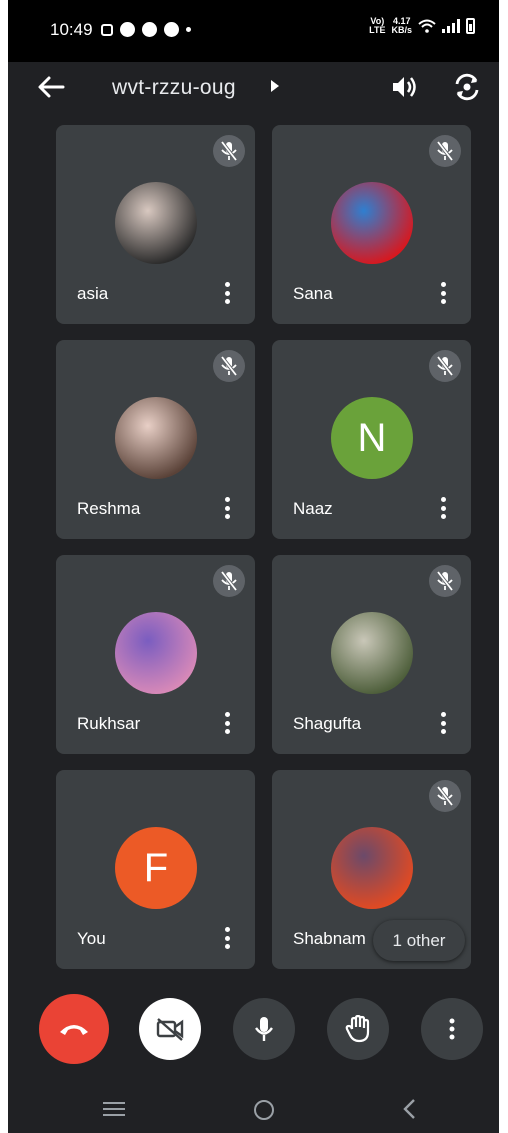 The height and width of the screenshot is (1133, 508). I want to click on participant-tile: asia, so click(155, 224).